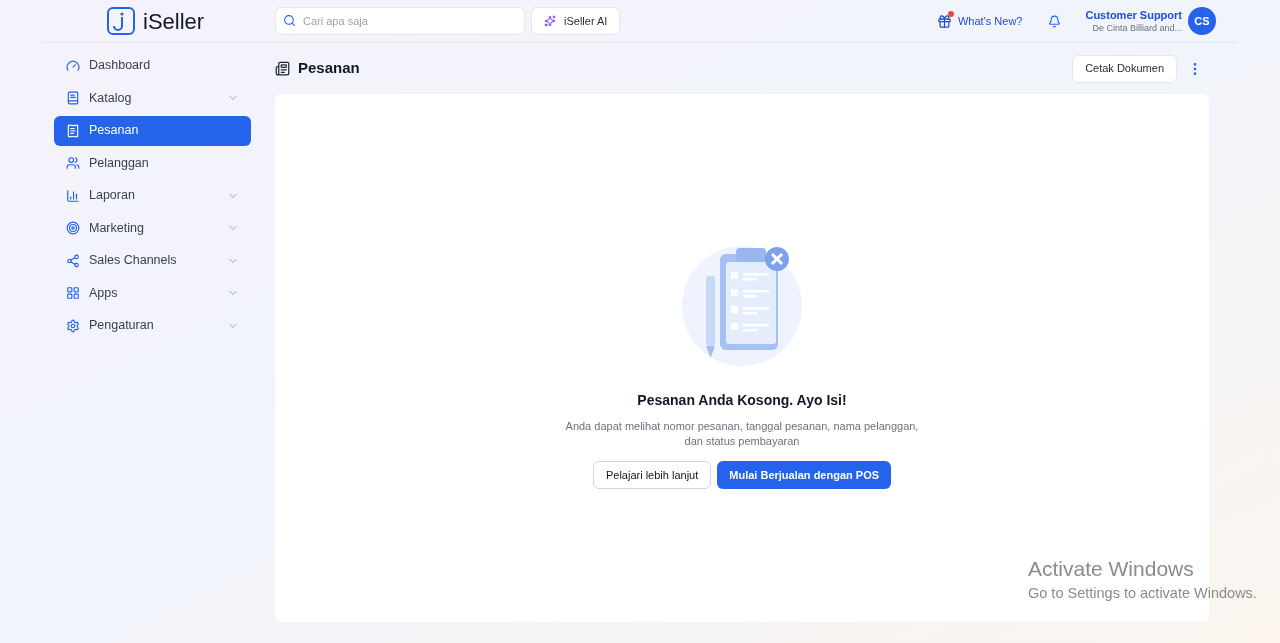 This screenshot has height=643, width=1280. What do you see at coordinates (152, 196) in the screenshot?
I see `sidebar-item: Laporan` at bounding box center [152, 196].